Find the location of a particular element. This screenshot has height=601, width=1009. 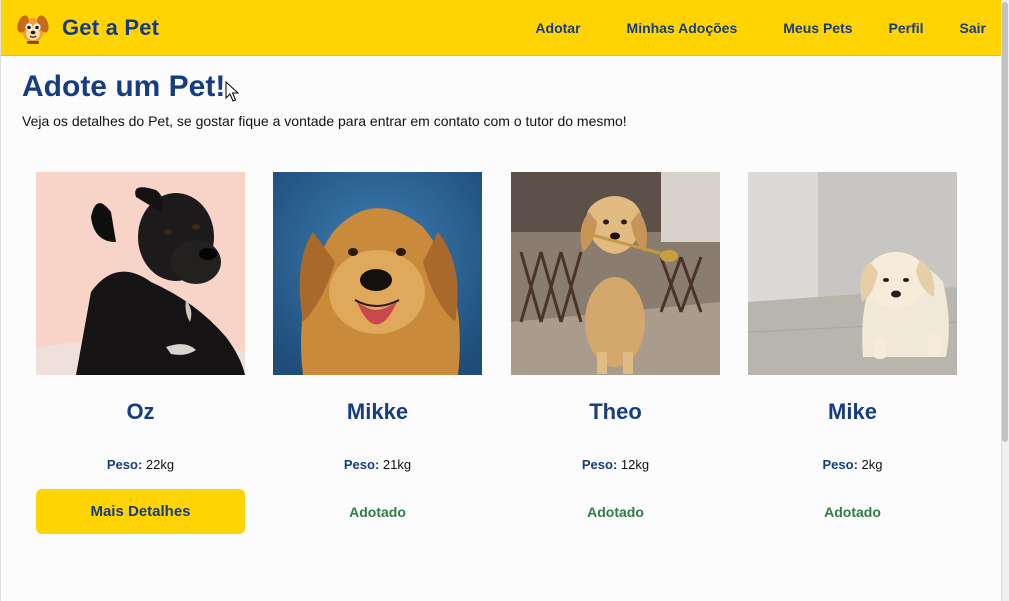

pet-weight: Peso: 22kg is located at coordinates (140, 465).